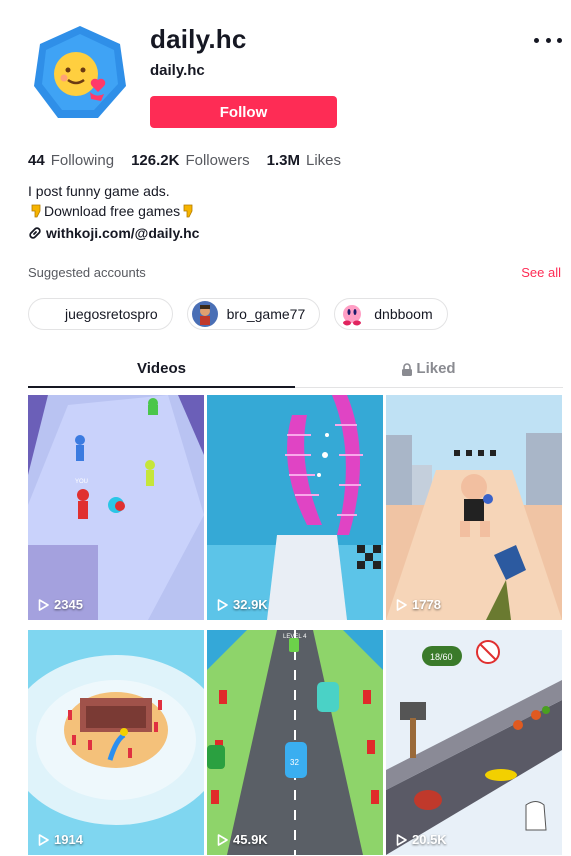 The width and height of the screenshot is (571, 856). I want to click on profile-tabs: Videos Liked, so click(295, 372).